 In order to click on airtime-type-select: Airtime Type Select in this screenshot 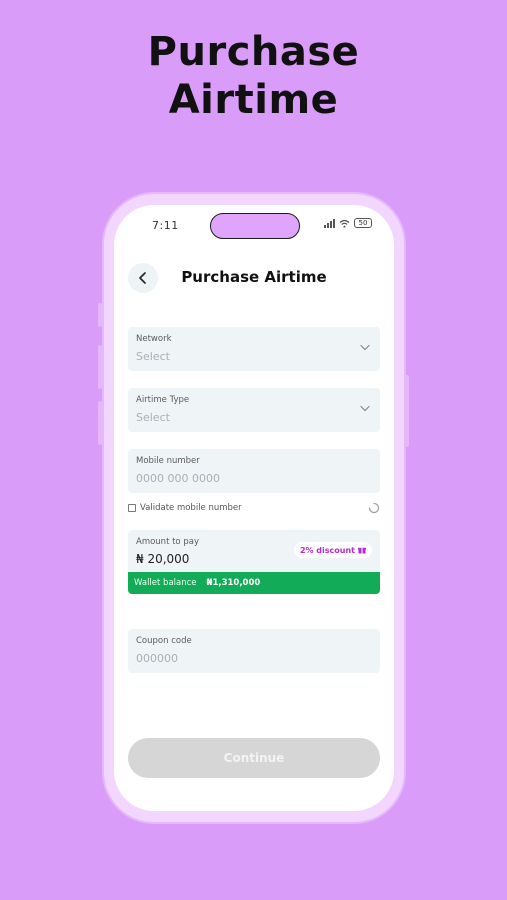, I will do `click(254, 410)`.